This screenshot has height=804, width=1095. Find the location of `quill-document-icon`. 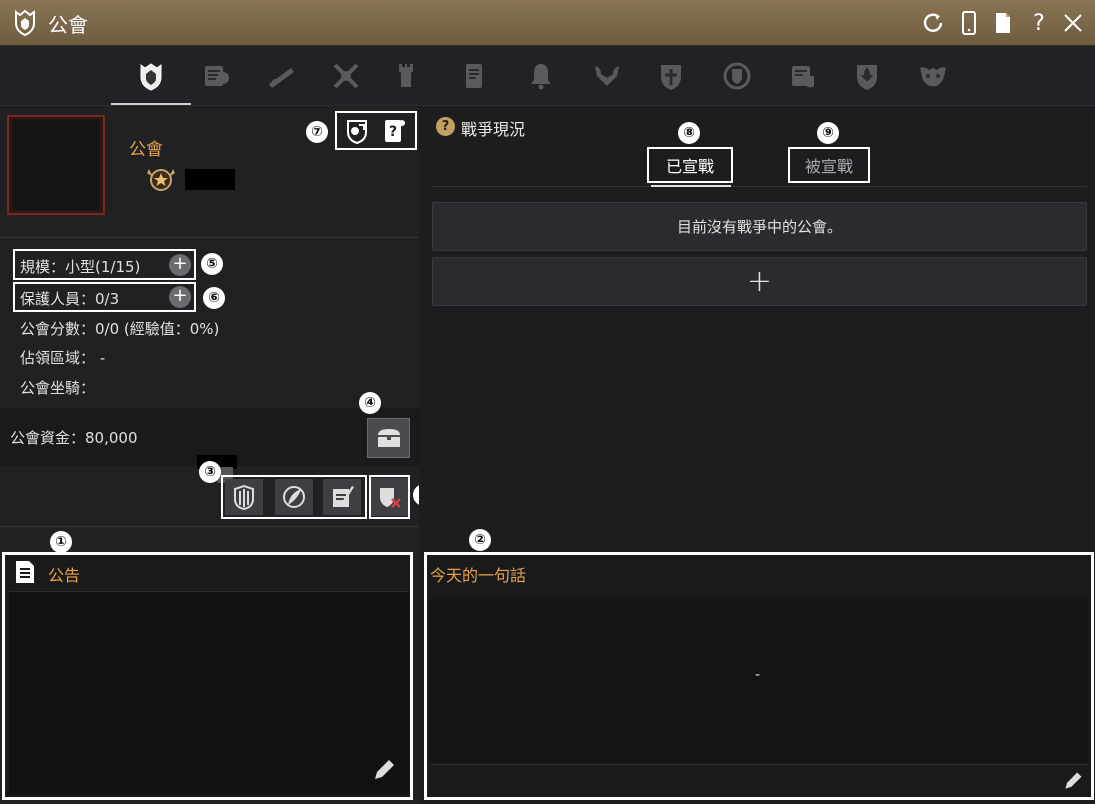

quill-document-icon is located at coordinates (343, 496).